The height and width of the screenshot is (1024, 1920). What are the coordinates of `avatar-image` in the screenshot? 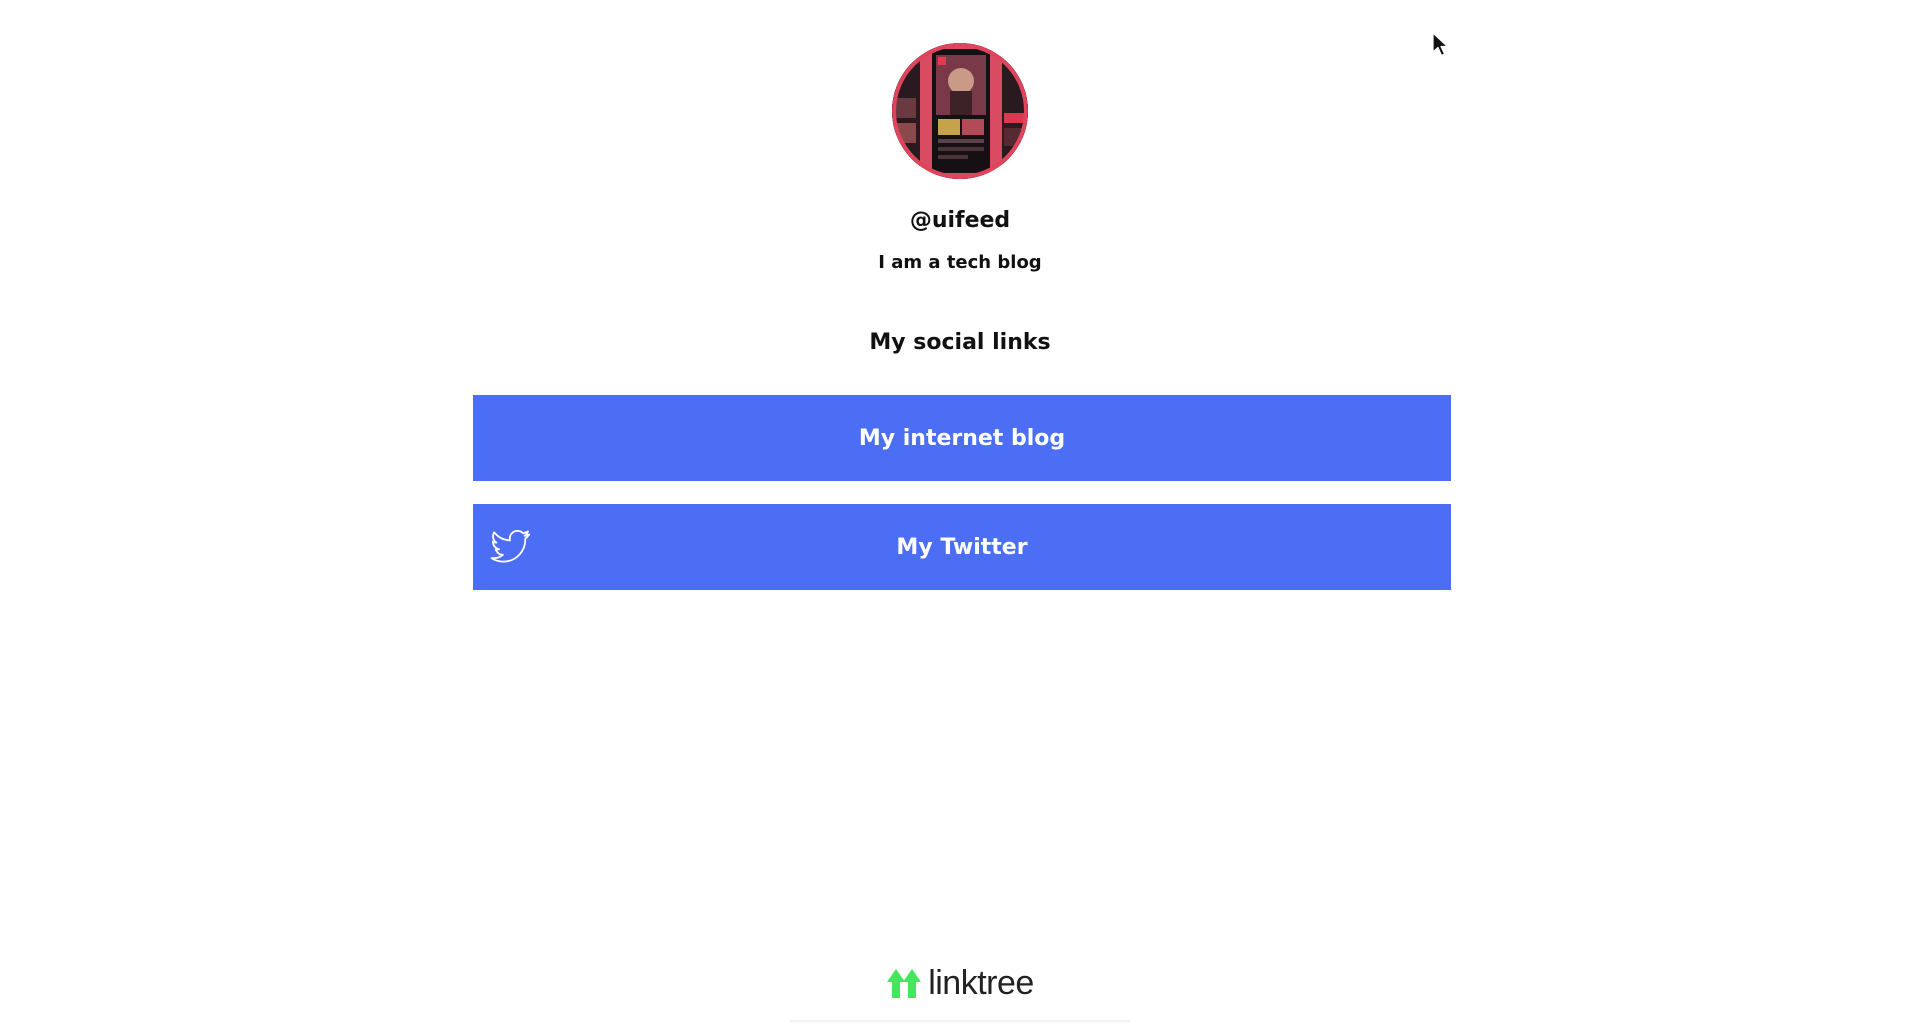 It's located at (960, 111).